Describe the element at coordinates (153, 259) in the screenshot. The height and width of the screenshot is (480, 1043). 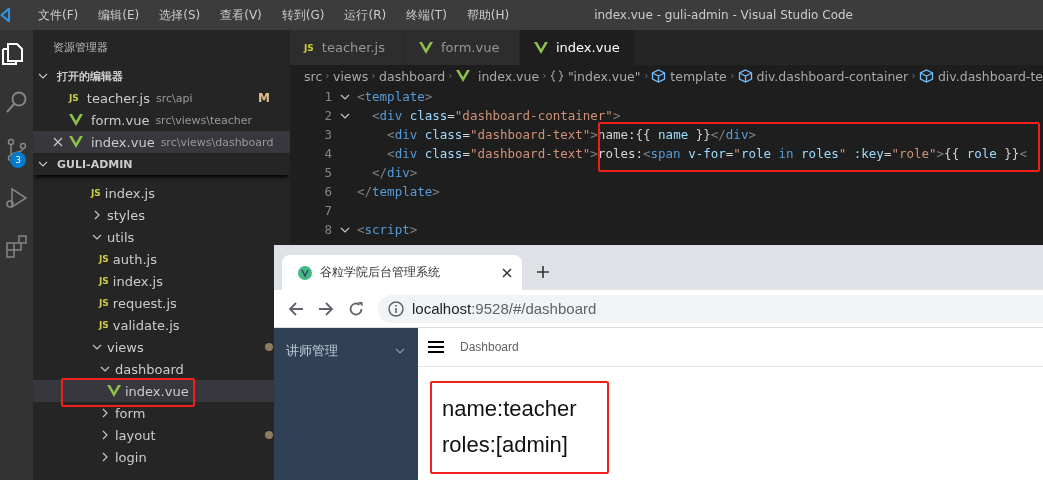
I see `tree-item: JS auth.js` at that location.